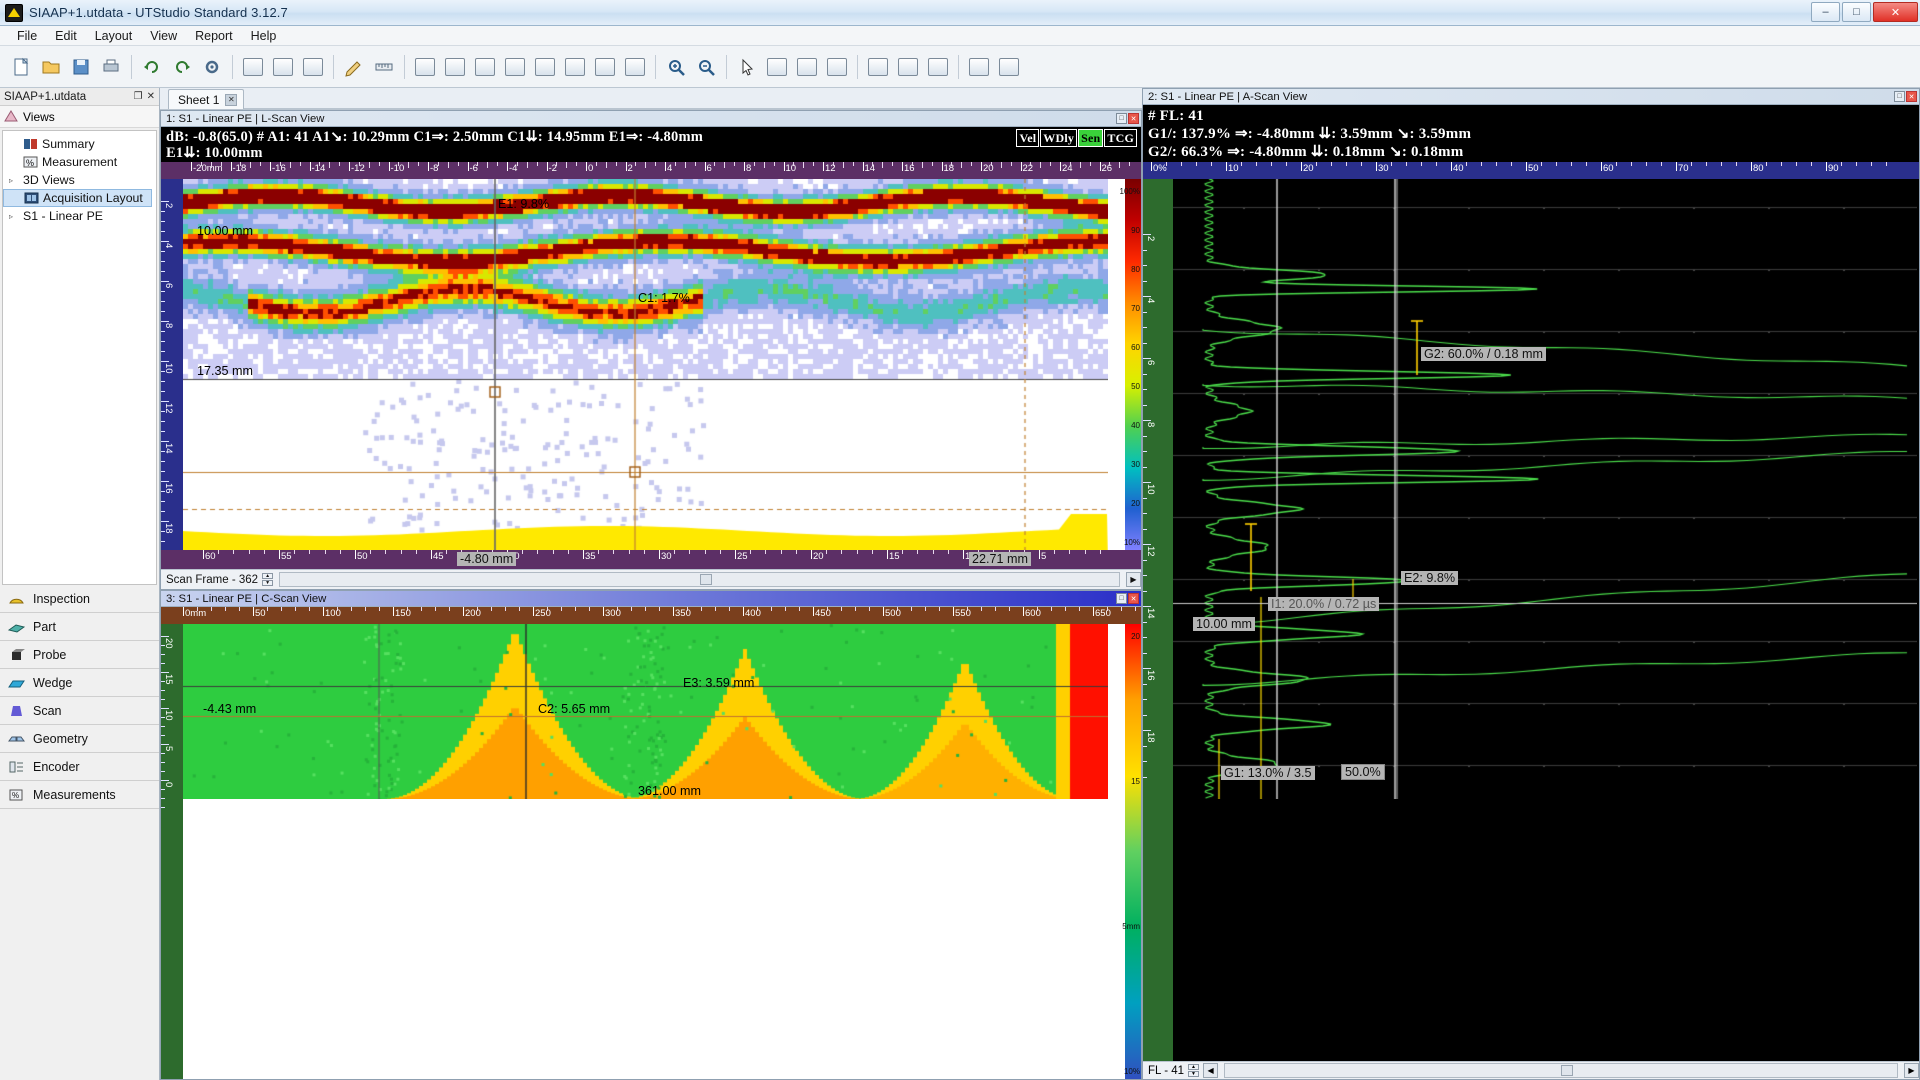 The image size is (1920, 1080). What do you see at coordinates (384, 67) in the screenshot?
I see `measure-icon` at bounding box center [384, 67].